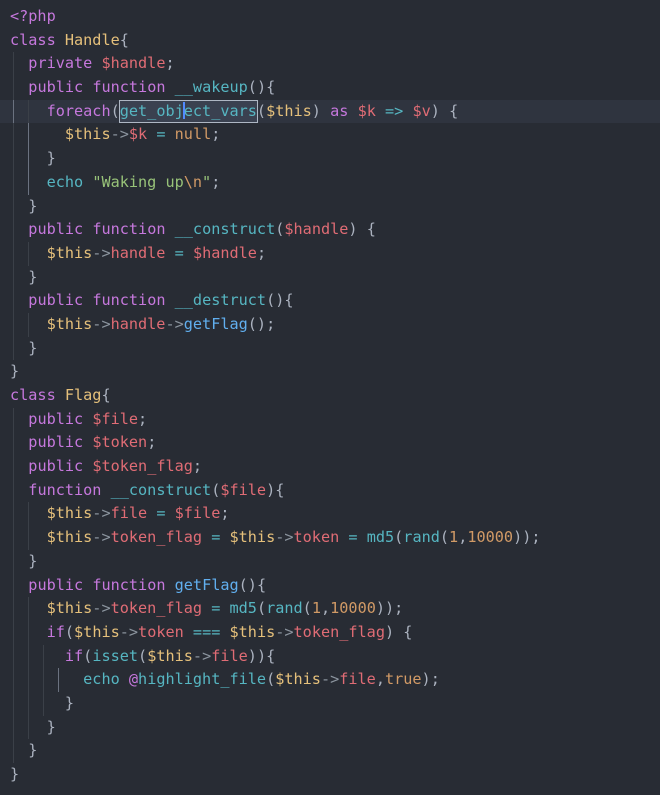 This screenshot has height=795, width=660. I want to click on code-line: $this->file = $file;, so click(330, 514).